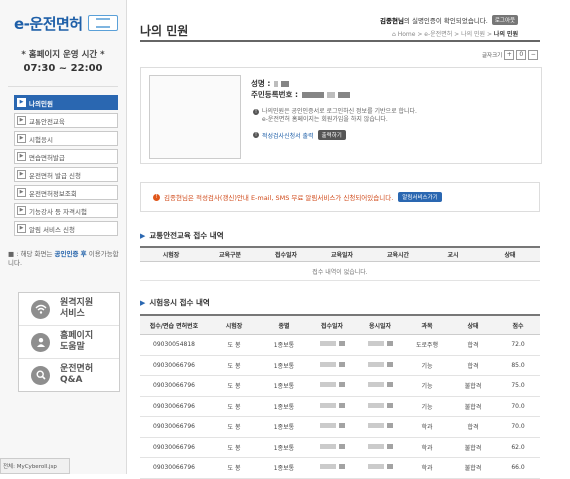 Image resolution: width=570 pixels, height=479 pixels. Describe the element at coordinates (438, 34) in the screenshot. I see `breadcrumb-item: e-운전면허` at that location.